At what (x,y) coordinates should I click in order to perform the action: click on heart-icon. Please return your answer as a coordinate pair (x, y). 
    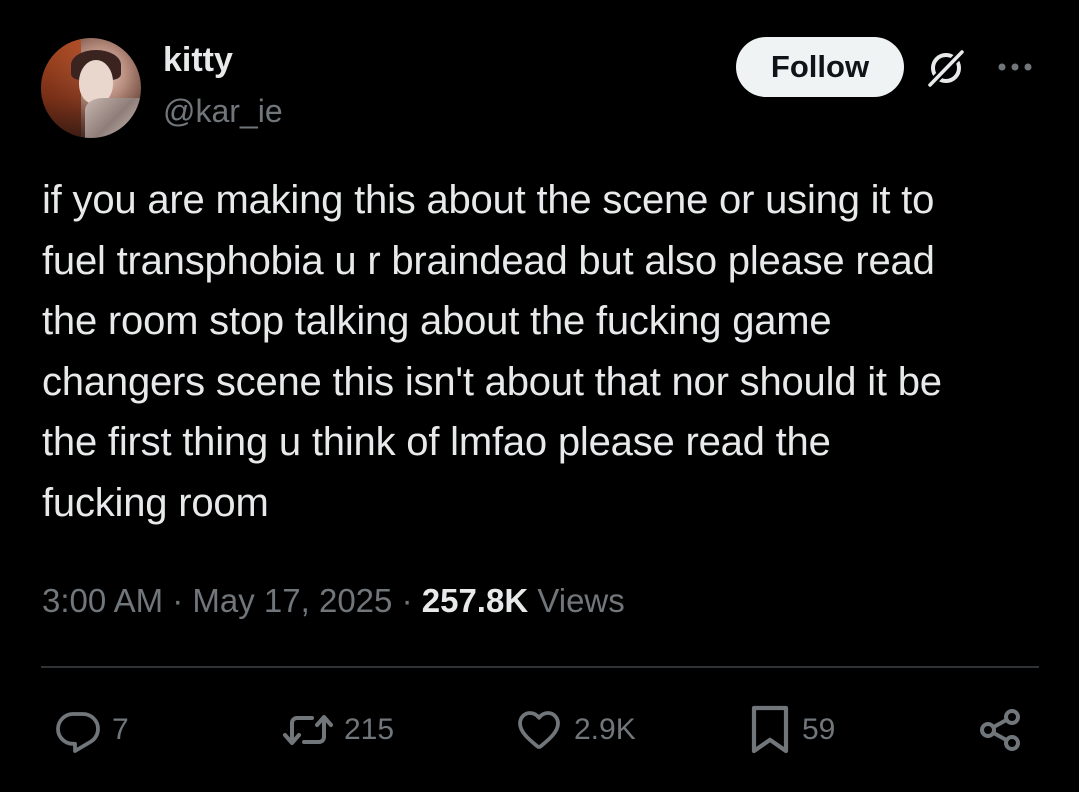
    Looking at the image, I should click on (539, 730).